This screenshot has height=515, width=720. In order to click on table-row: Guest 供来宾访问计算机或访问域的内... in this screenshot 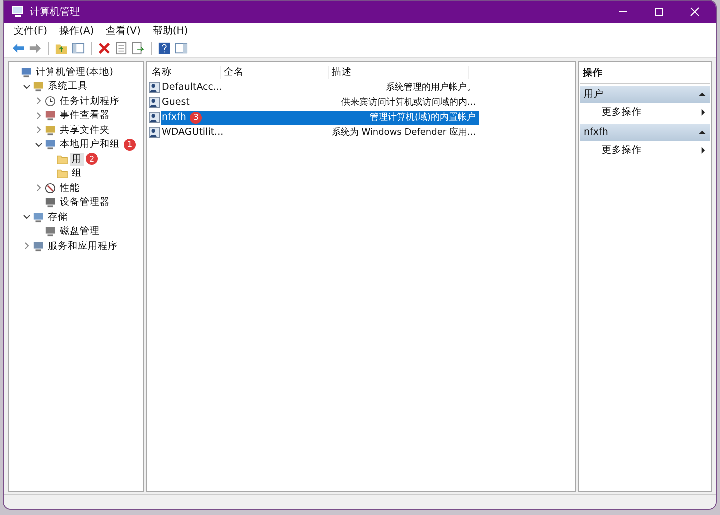, I will do `click(320, 103)`.